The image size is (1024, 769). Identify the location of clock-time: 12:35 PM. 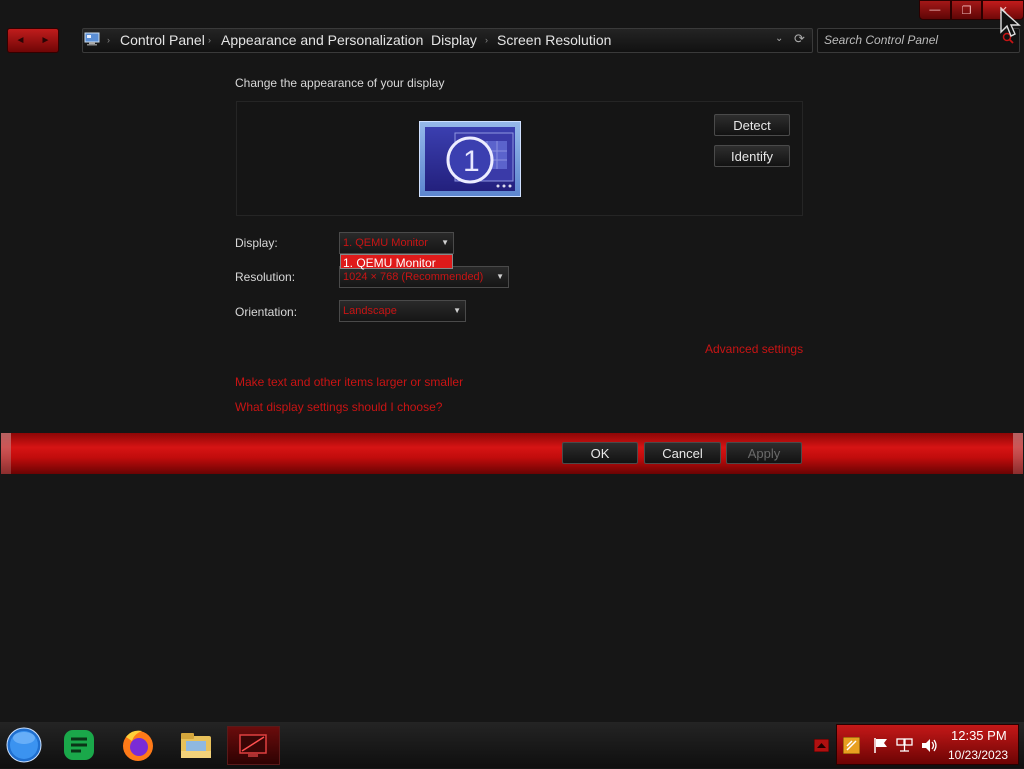
(979, 735).